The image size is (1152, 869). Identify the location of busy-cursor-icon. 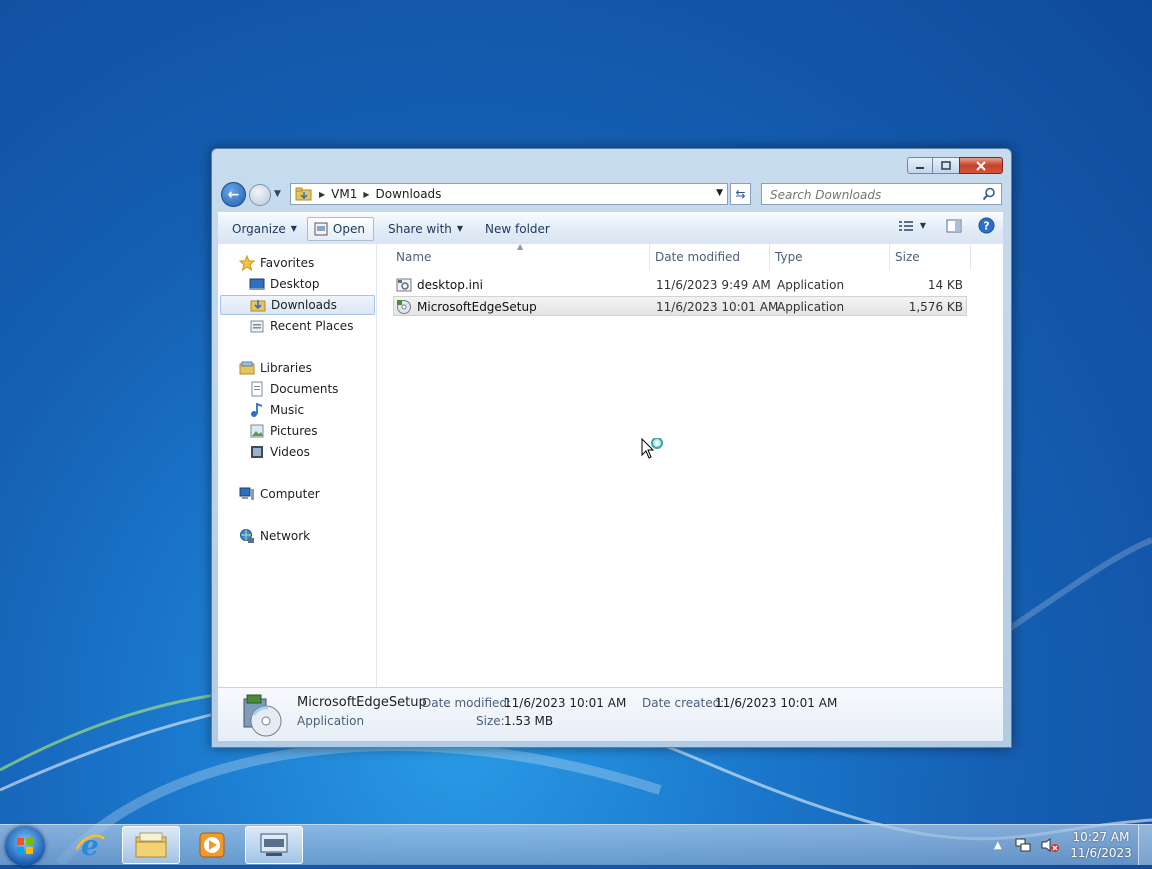
(652, 448).